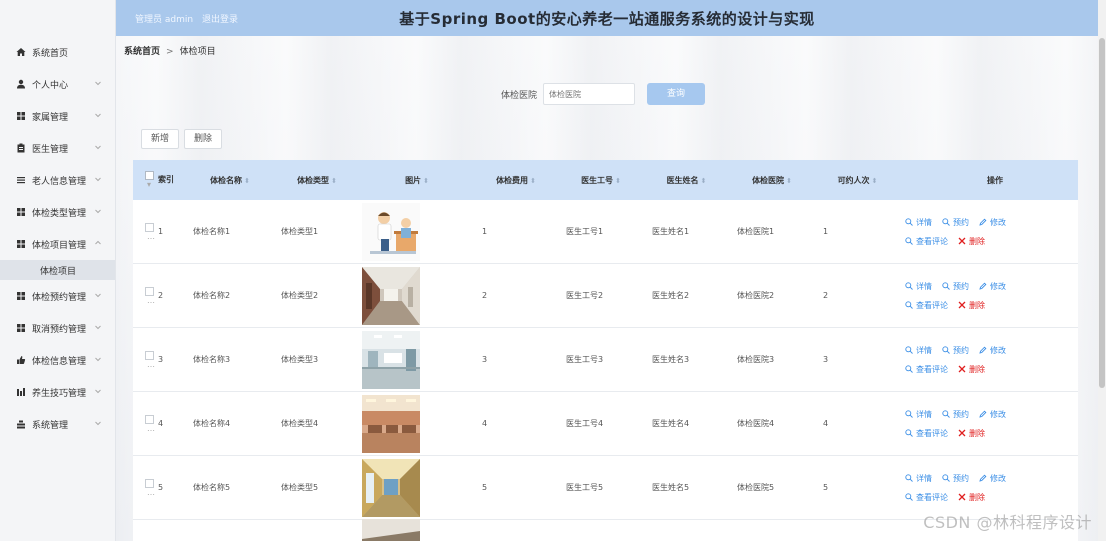  Describe the element at coordinates (756, 359) in the screenshot. I see `cell-hospital: 体检医院3` at that location.